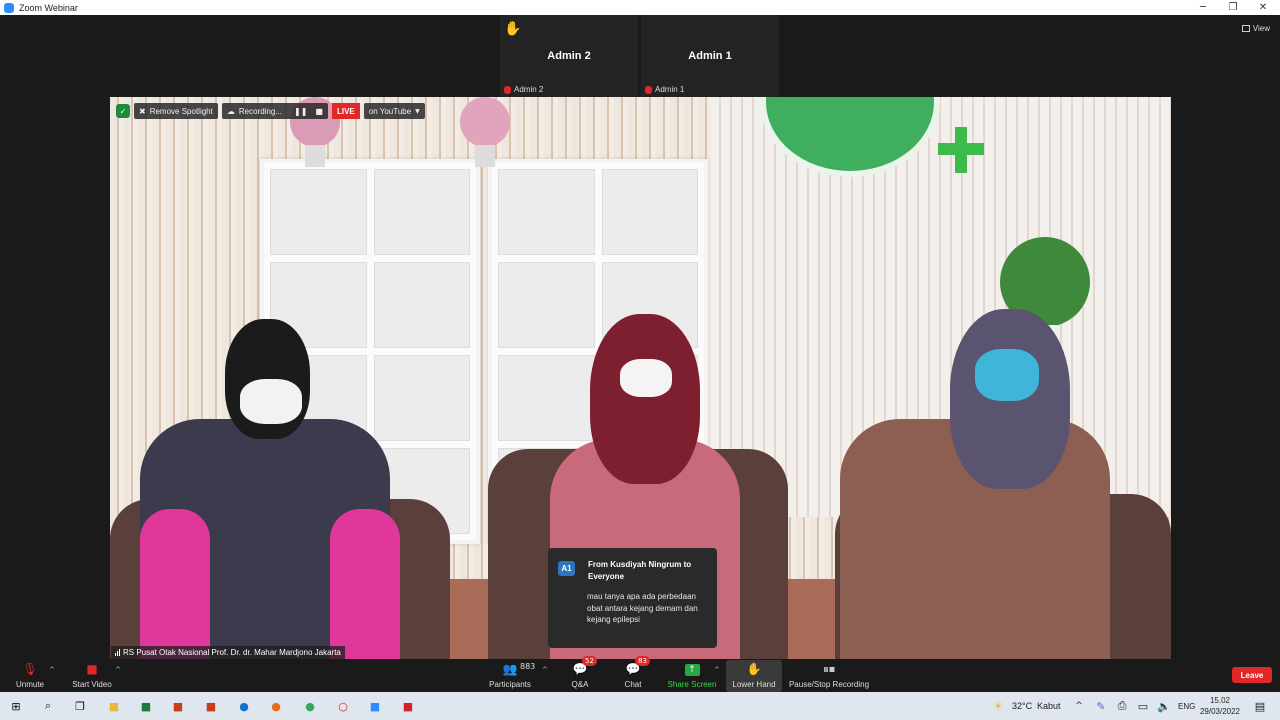  I want to click on chat-icon: 💬 83, so click(637, 666).